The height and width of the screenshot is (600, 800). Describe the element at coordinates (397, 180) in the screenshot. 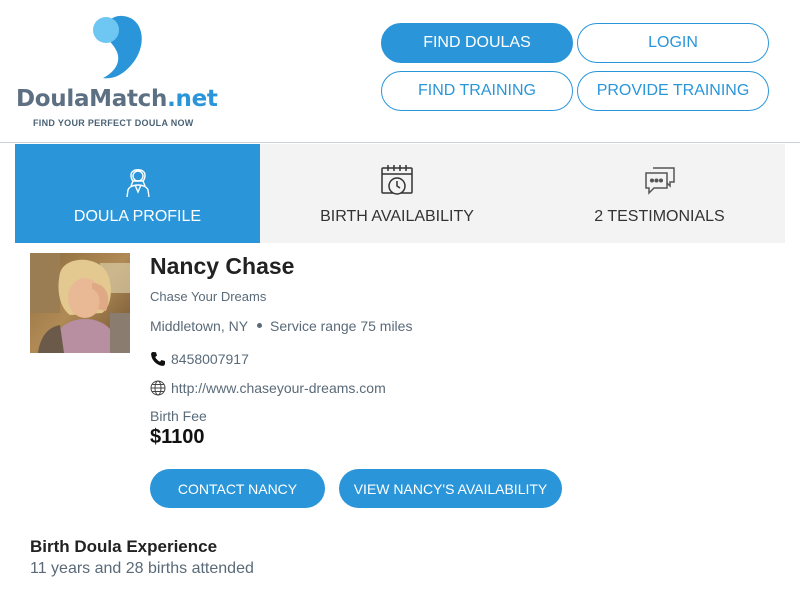

I see `calendar-clock-icon` at that location.